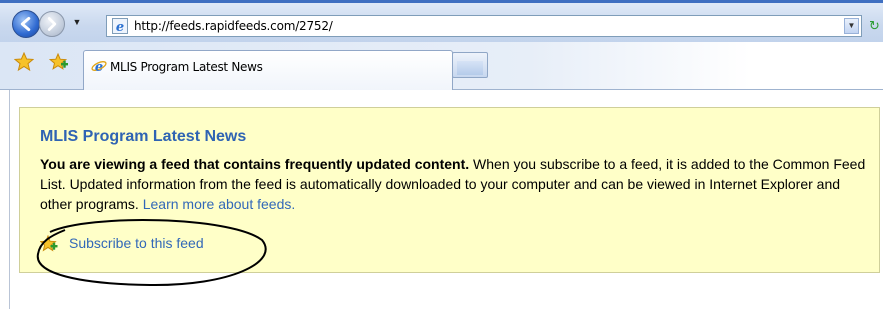  I want to click on new-tab-button, so click(470, 65).